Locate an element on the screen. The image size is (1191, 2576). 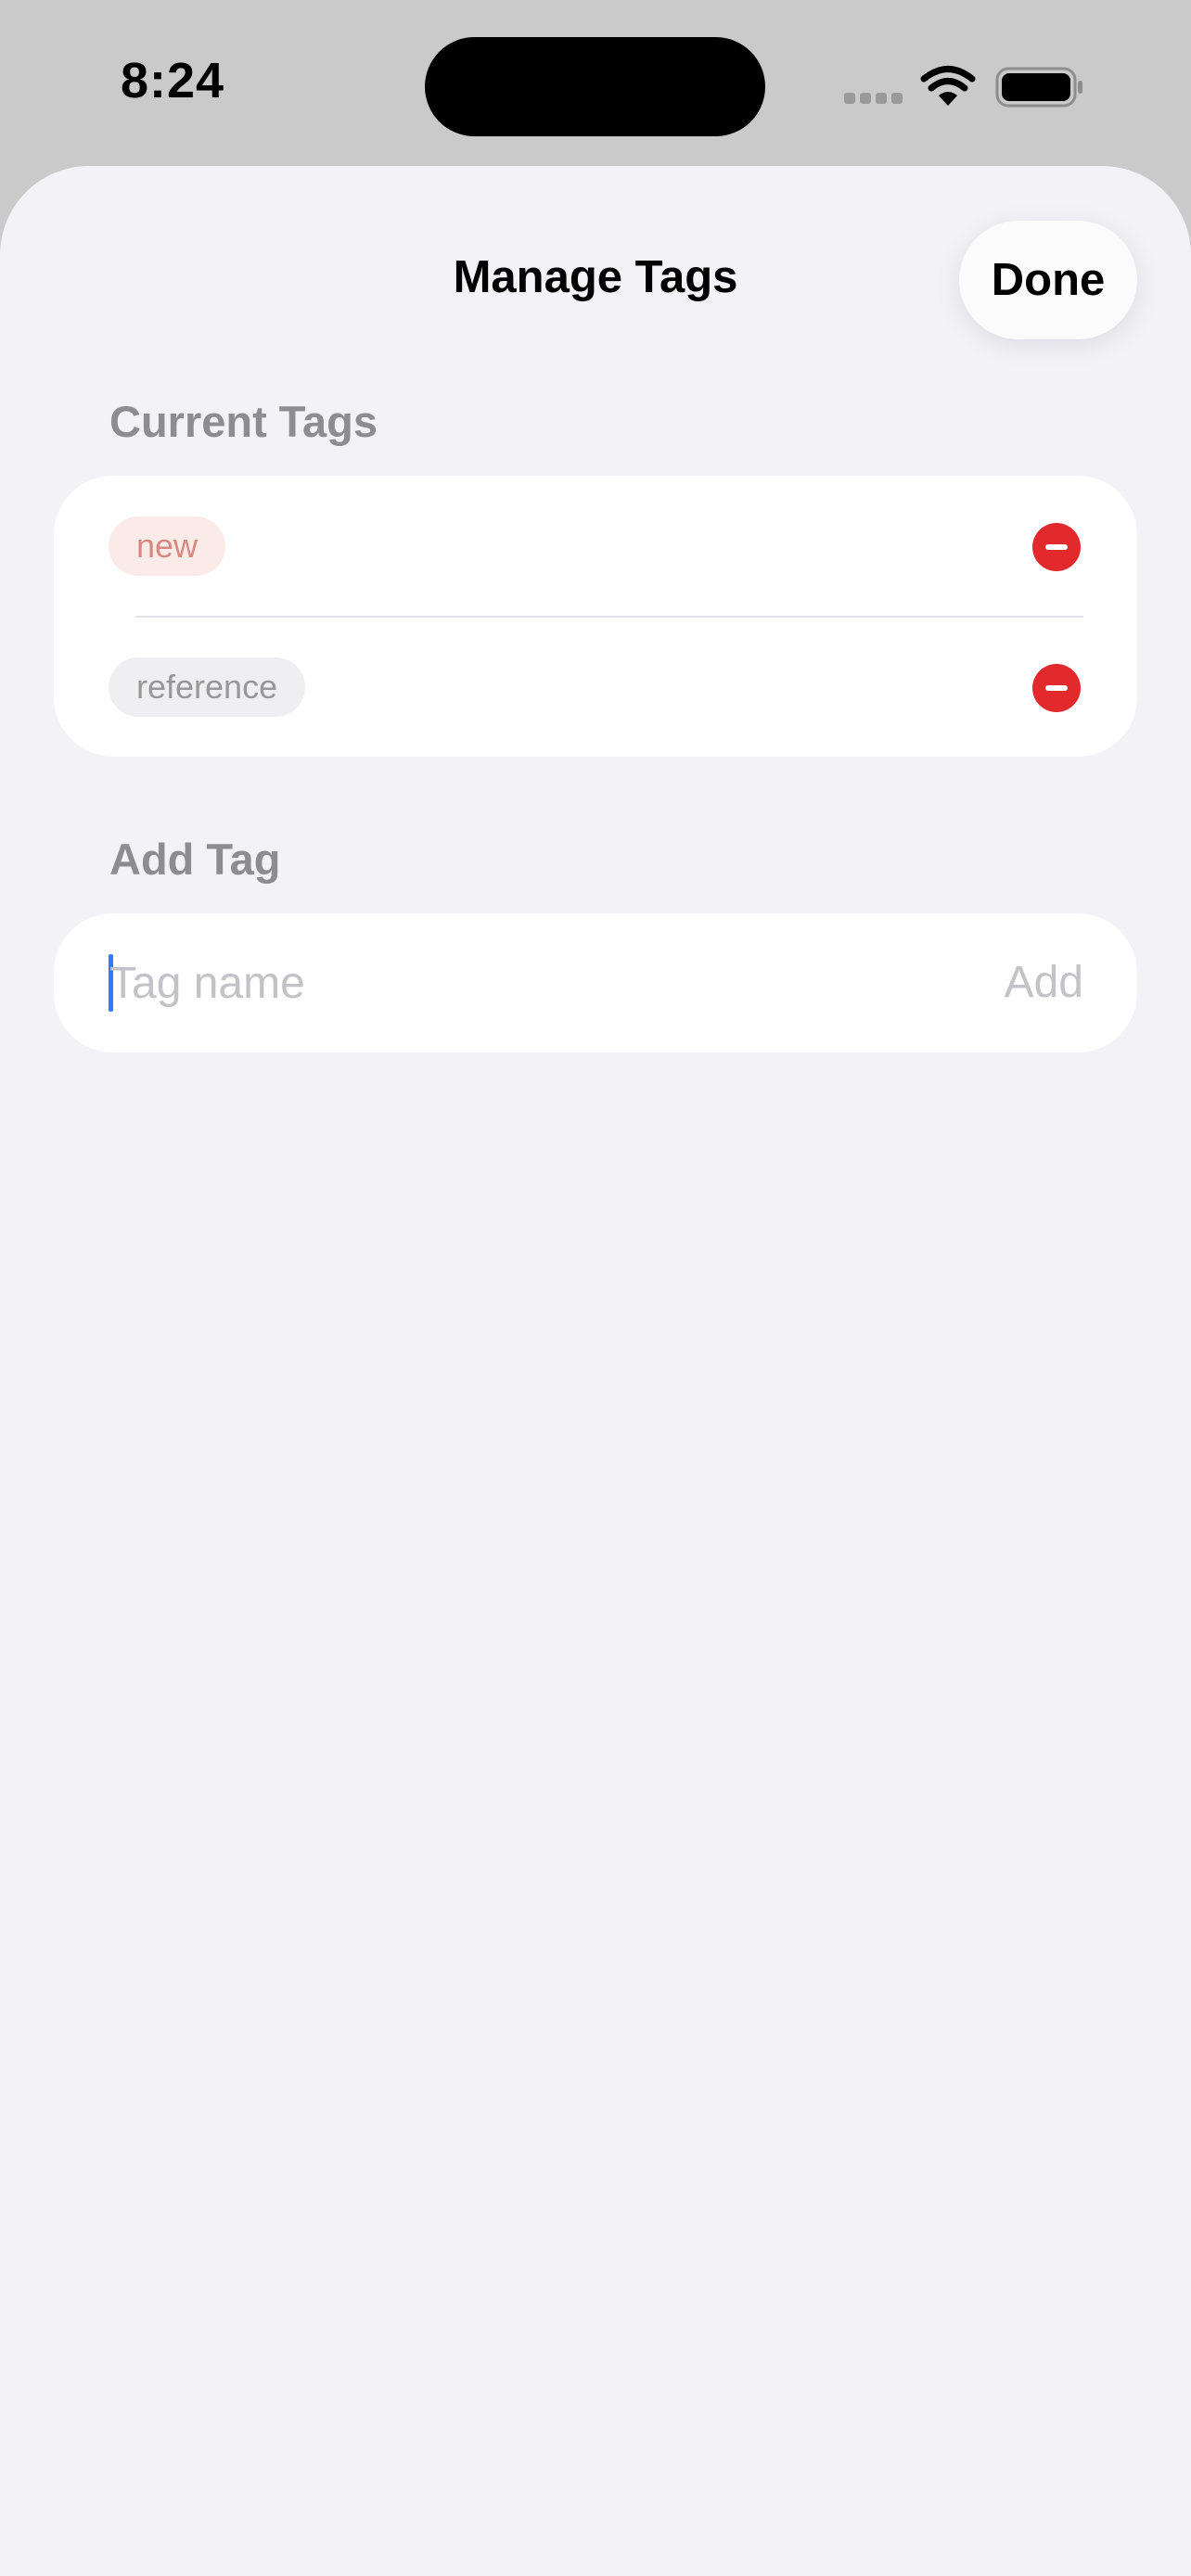
dynamic-island is located at coordinates (595, 87).